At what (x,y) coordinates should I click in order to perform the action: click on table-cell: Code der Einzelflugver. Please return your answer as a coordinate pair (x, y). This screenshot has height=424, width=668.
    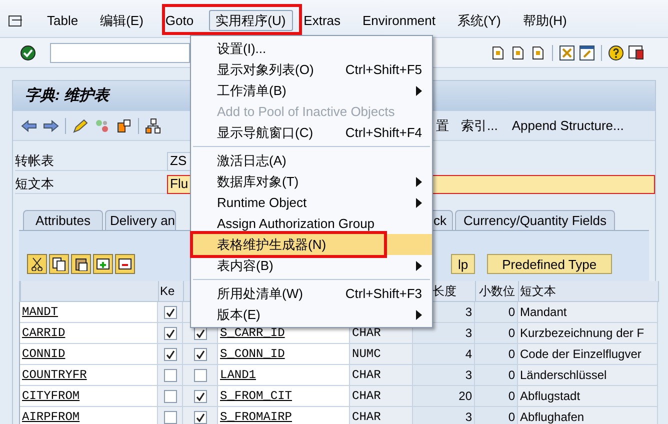
    Looking at the image, I should click on (588, 354).